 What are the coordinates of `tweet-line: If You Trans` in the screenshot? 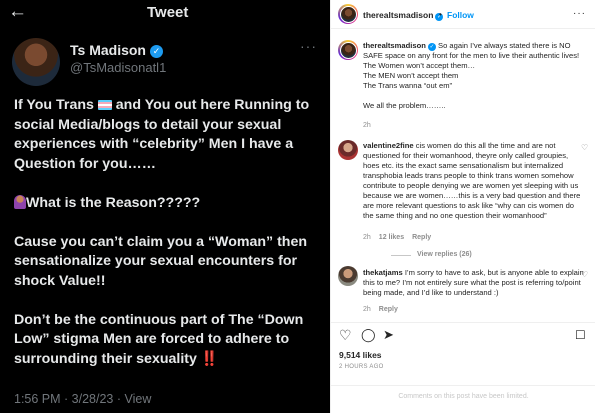 It's located at (54, 105).